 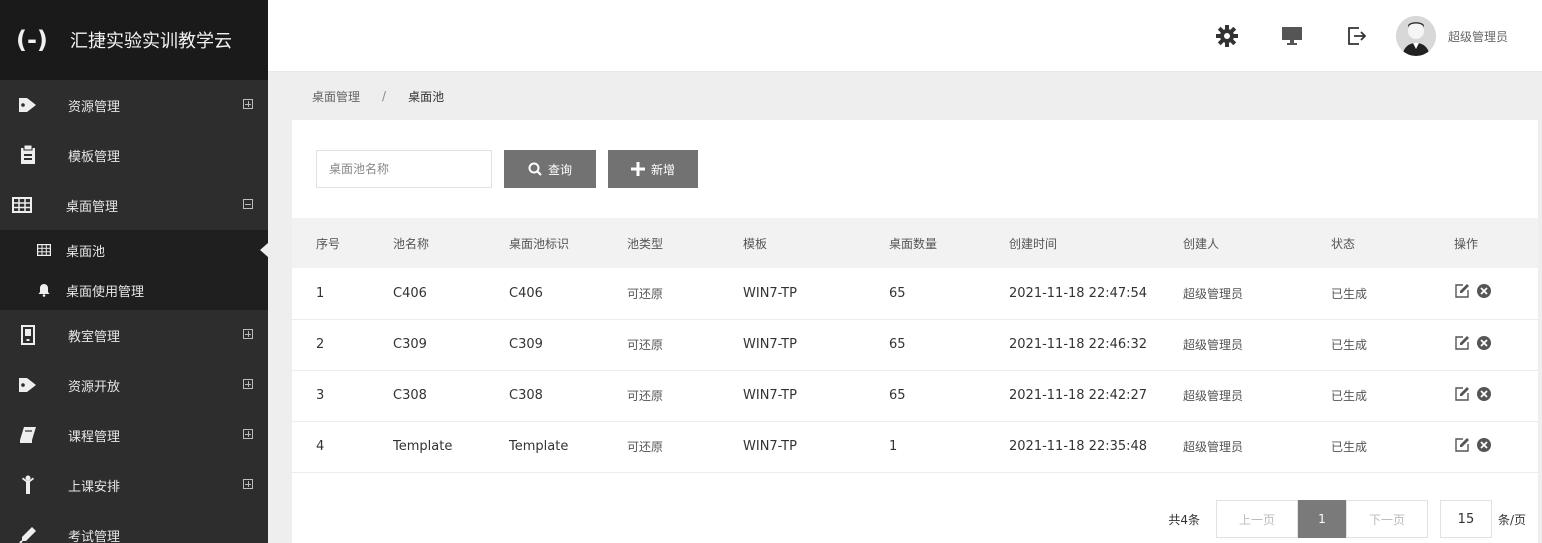 What do you see at coordinates (1078, 293) in the screenshot?
I see `cell-created-time: 2021-11-18 22:47:54` at bounding box center [1078, 293].